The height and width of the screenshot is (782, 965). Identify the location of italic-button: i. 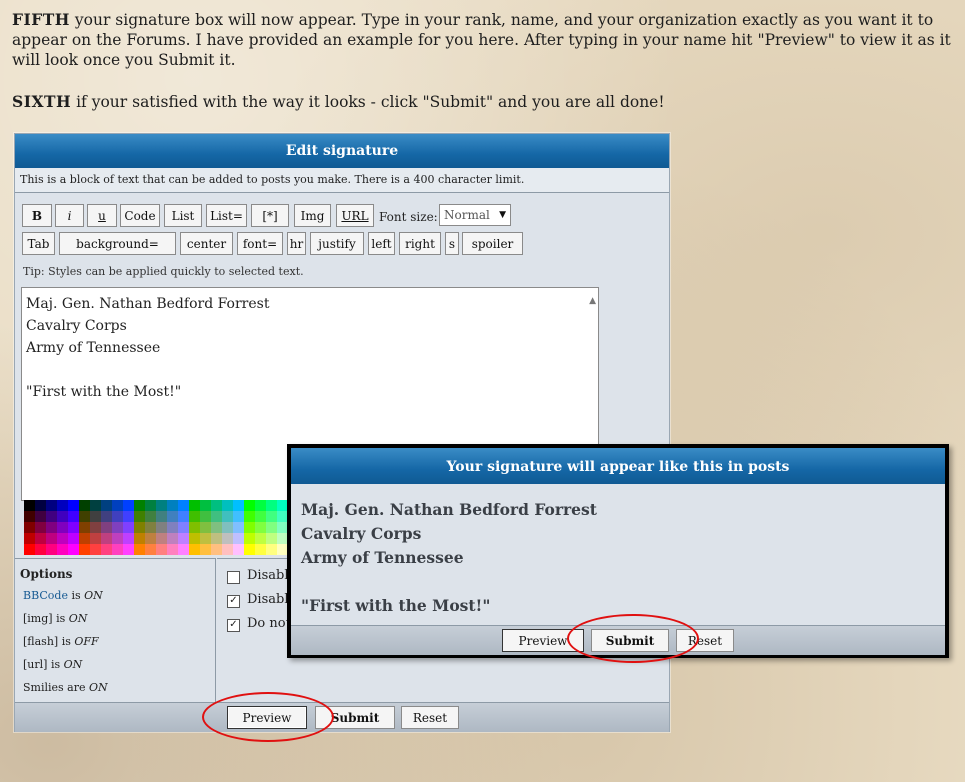
(69, 215).